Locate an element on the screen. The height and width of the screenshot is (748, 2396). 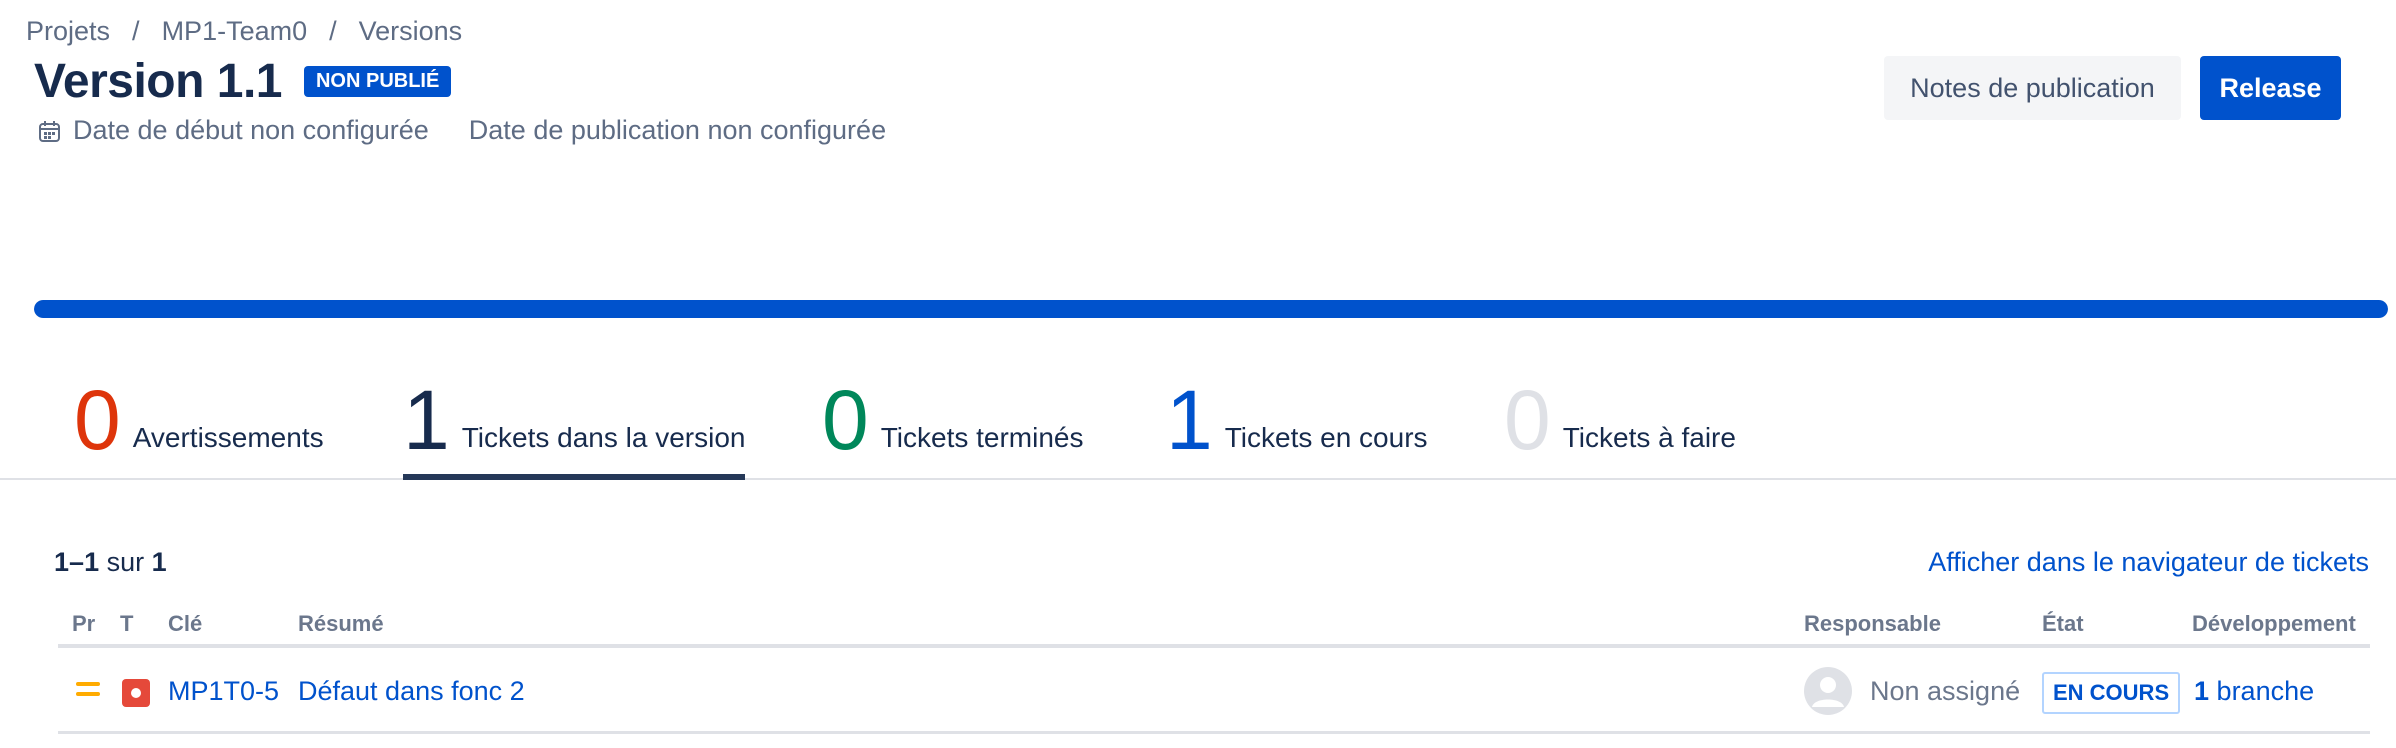
start-date: Date de début non configurée is located at coordinates (251, 130).